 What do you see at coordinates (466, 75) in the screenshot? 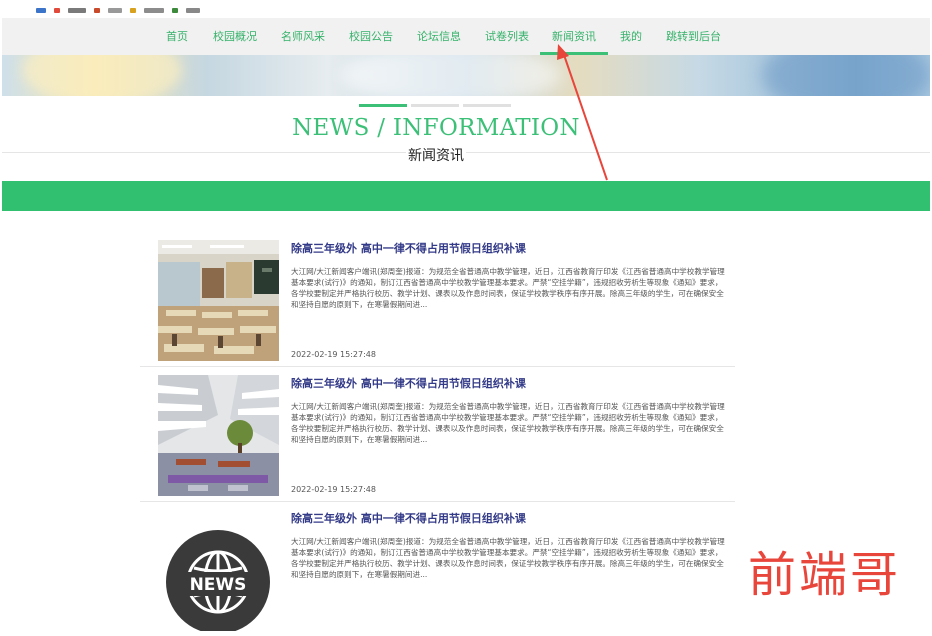
I see `banner-image` at bounding box center [466, 75].